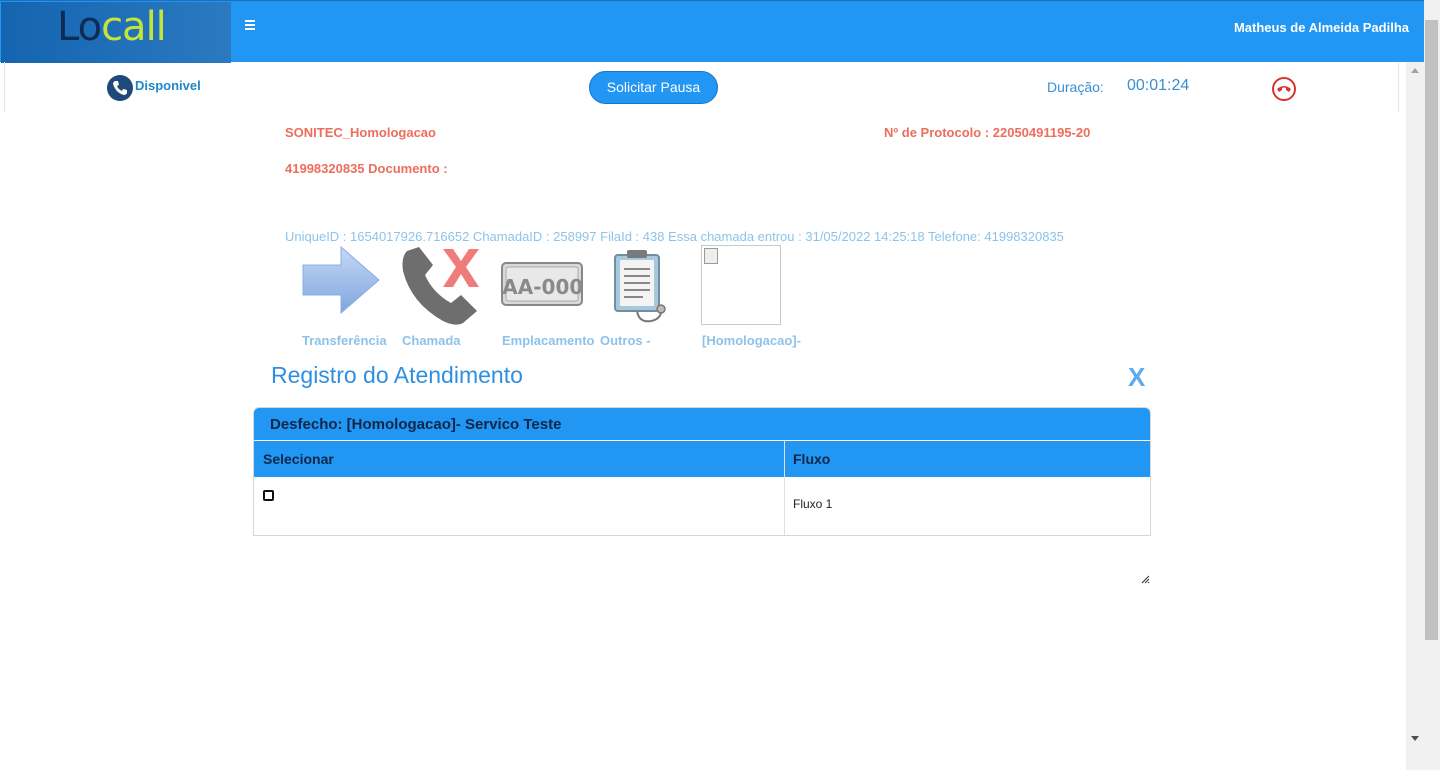  I want to click on column-header-select: Selecionar, so click(298, 459).